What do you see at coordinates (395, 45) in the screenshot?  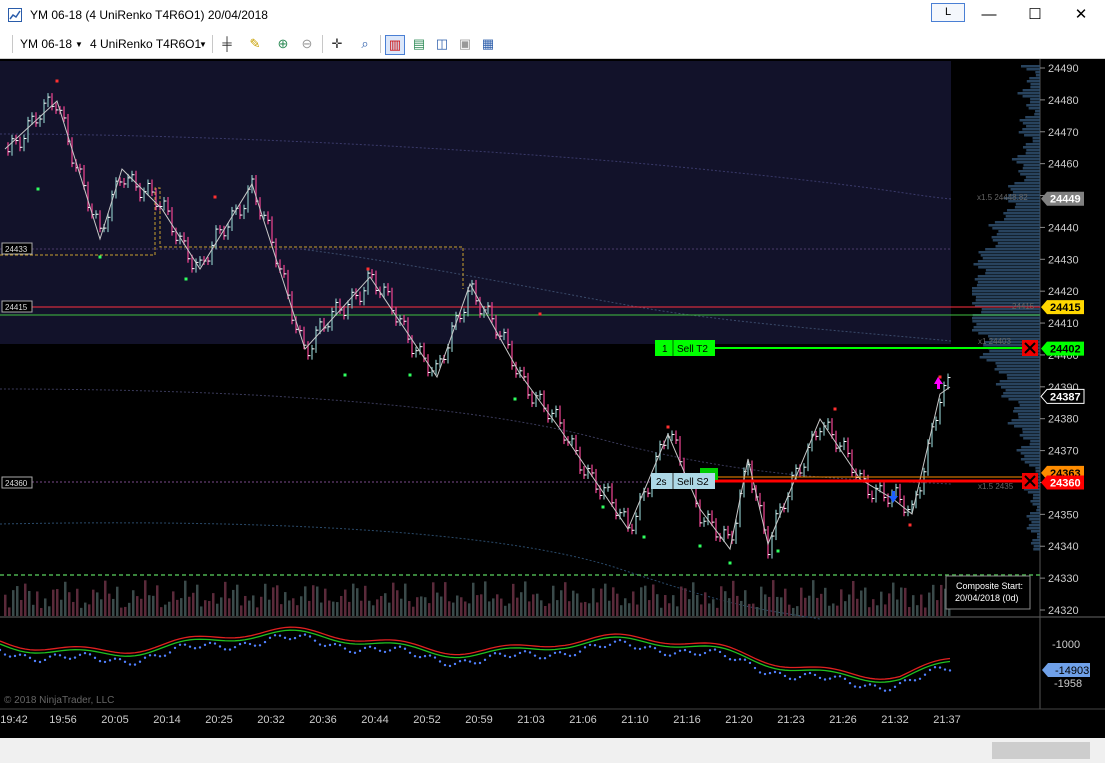 I see `chart-trader-icon: ▥` at bounding box center [395, 45].